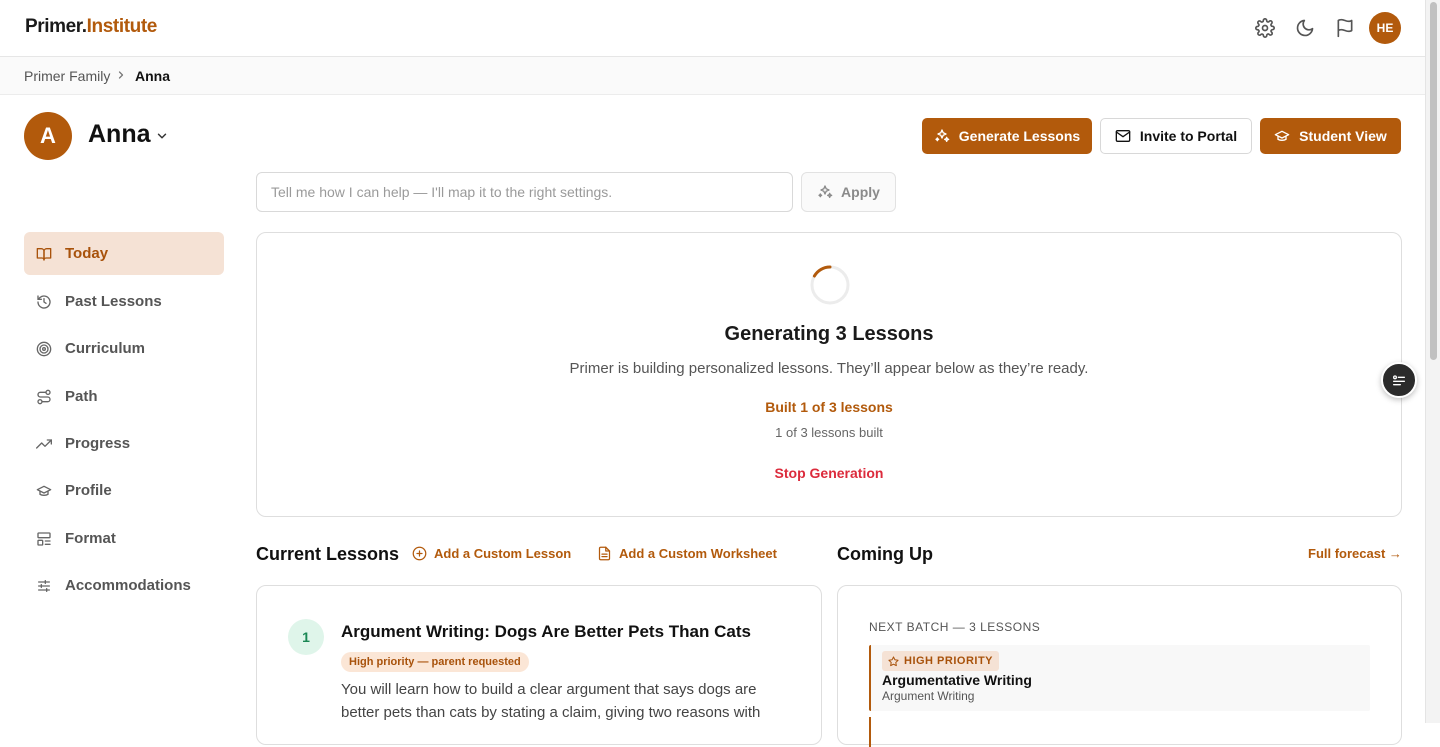  I want to click on route-icon, so click(44, 397).